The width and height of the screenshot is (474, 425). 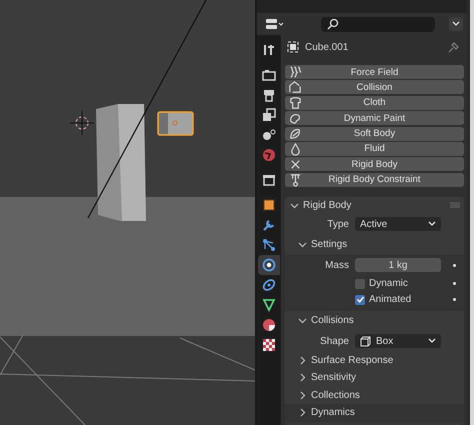 I want to click on options-dropdown, so click(x=456, y=24).